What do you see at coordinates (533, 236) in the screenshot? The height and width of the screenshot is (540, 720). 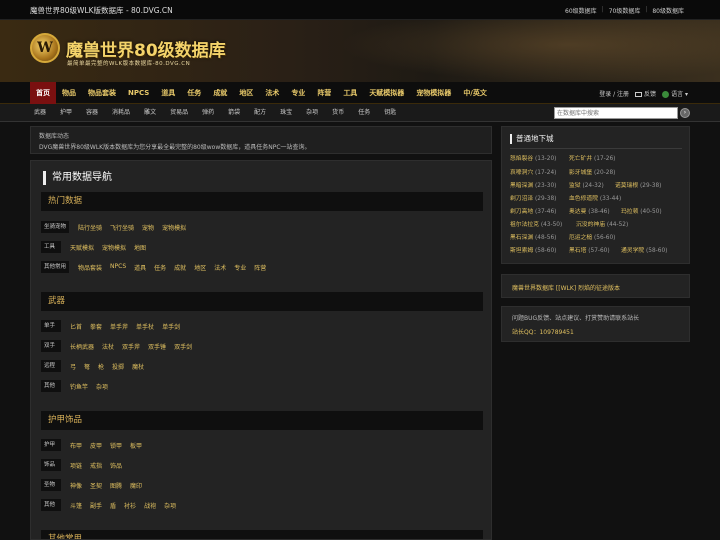 I see `dungeon-link: 黑石深渊 (48-56)` at bounding box center [533, 236].